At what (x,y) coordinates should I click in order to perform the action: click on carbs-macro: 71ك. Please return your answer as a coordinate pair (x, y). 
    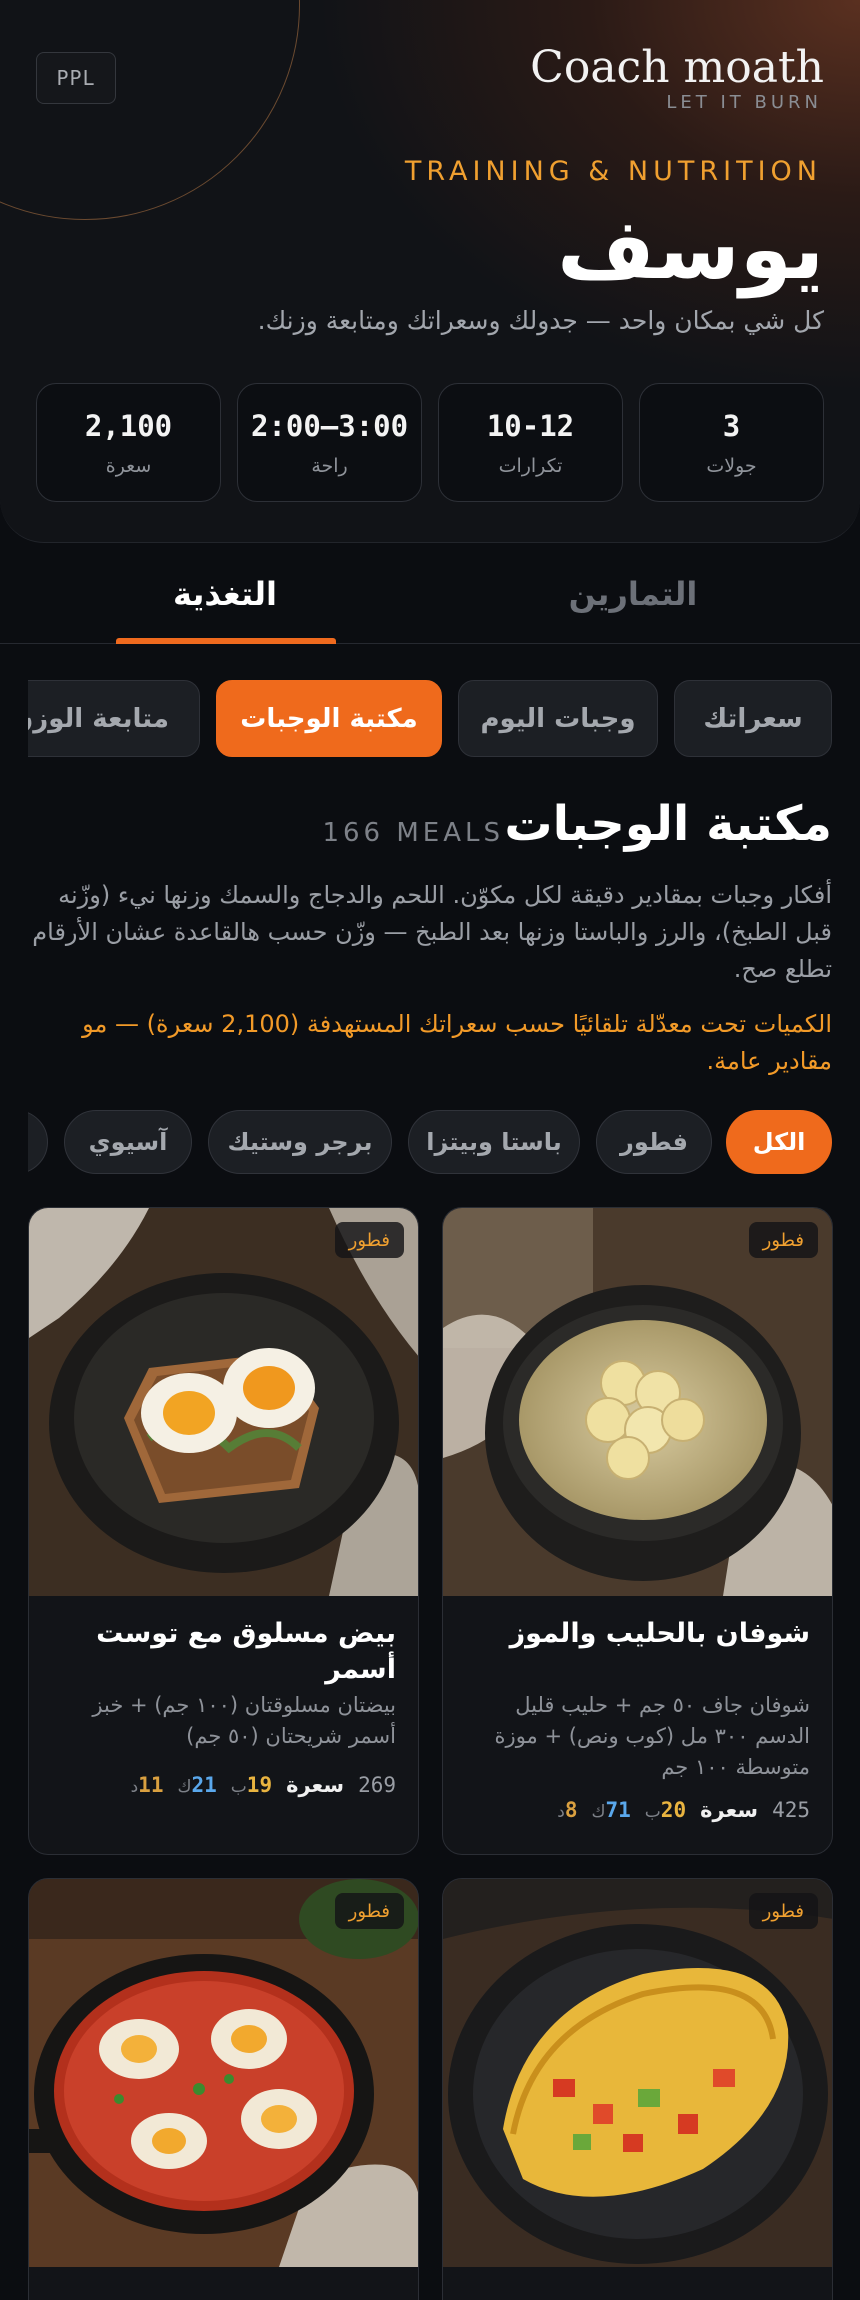
    Looking at the image, I should click on (611, 1810).